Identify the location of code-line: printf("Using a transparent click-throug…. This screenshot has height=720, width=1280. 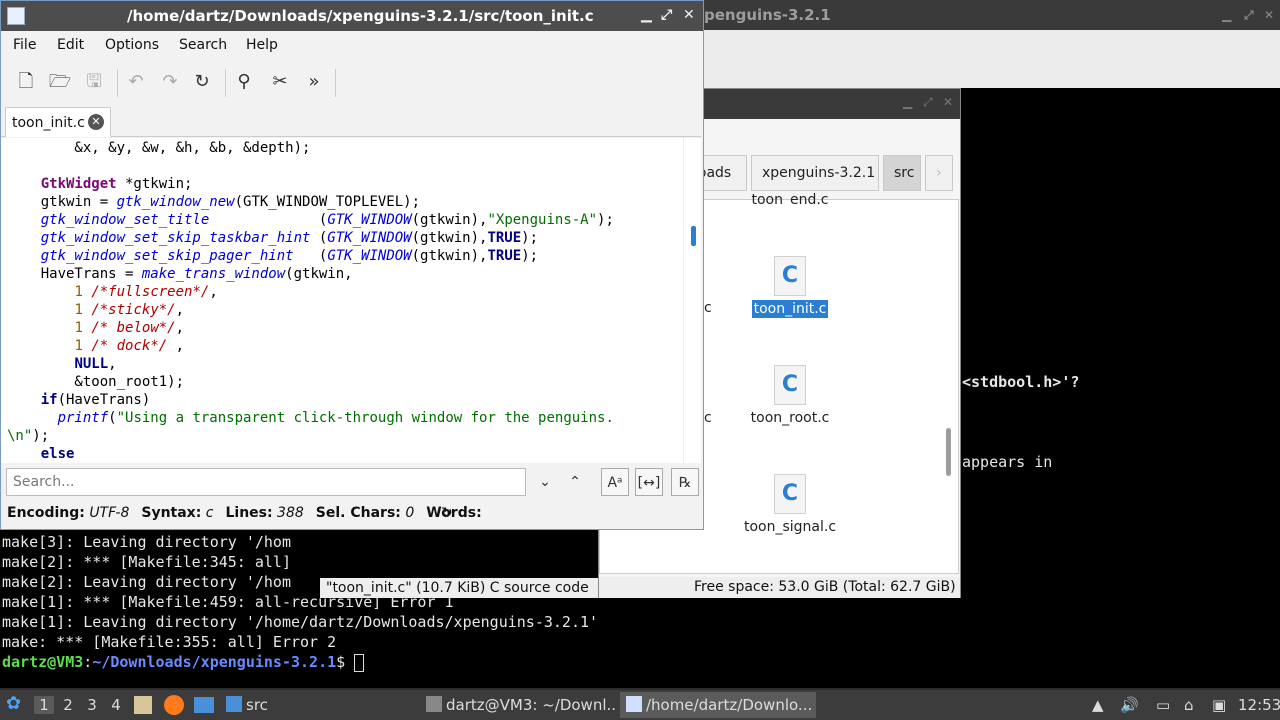
(335, 418).